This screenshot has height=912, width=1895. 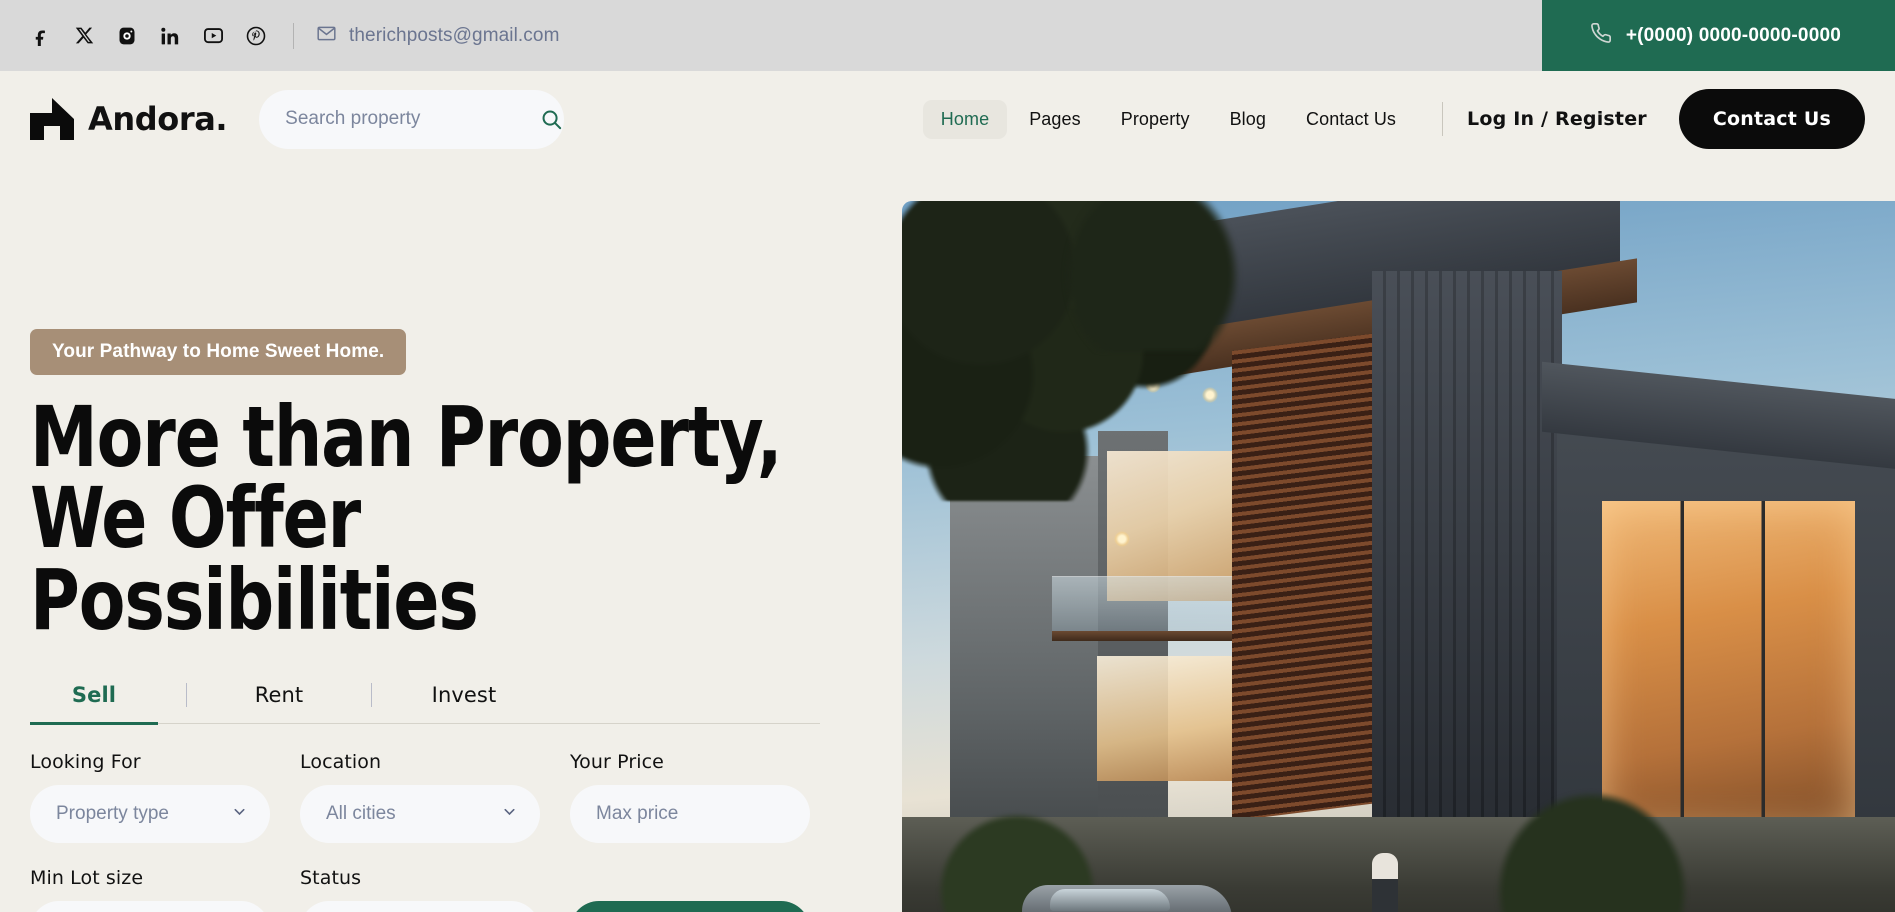 I want to click on field-location: Location All cities, so click(x=420, y=797).